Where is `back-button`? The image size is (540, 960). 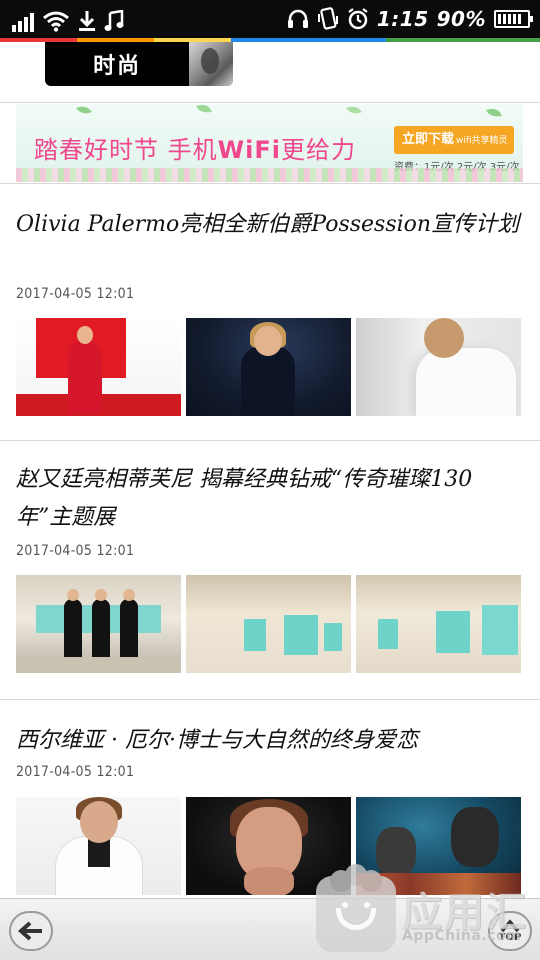
back-button is located at coordinates (31, 931).